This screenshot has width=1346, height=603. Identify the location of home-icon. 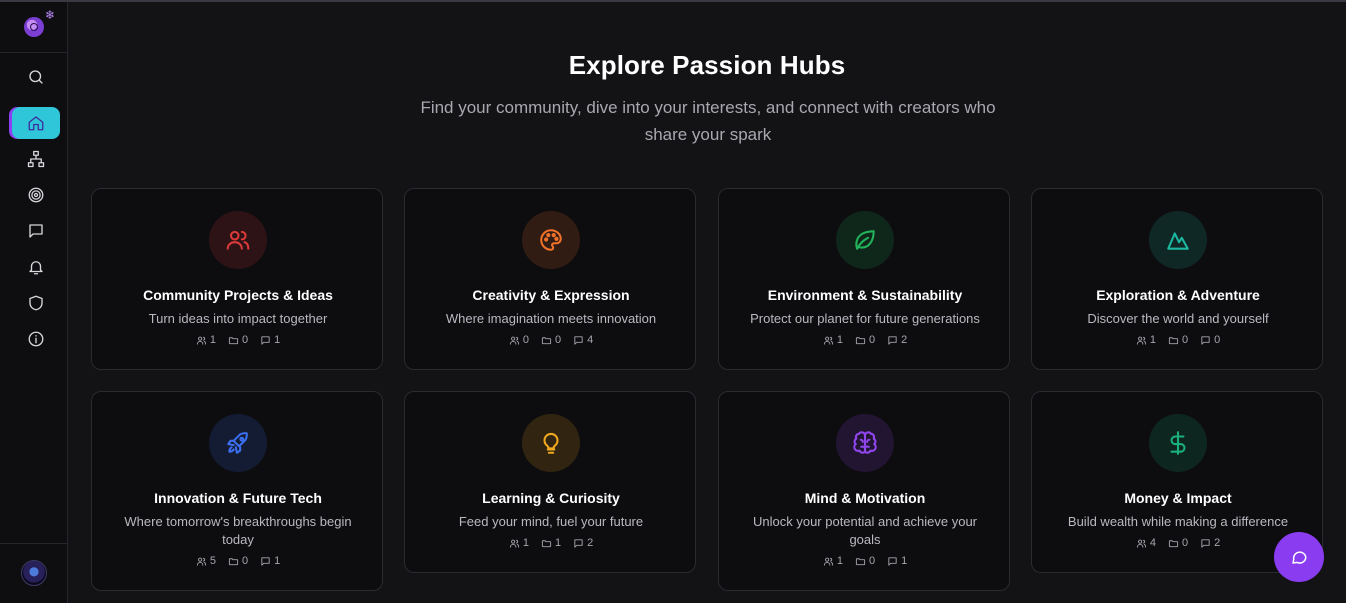
(36, 123).